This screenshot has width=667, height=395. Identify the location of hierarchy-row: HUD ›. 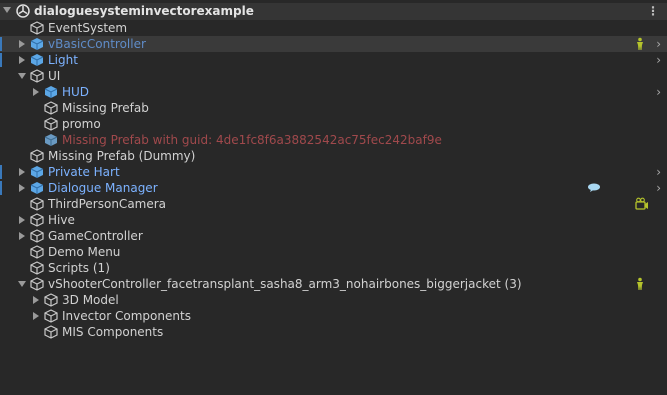
(333, 92).